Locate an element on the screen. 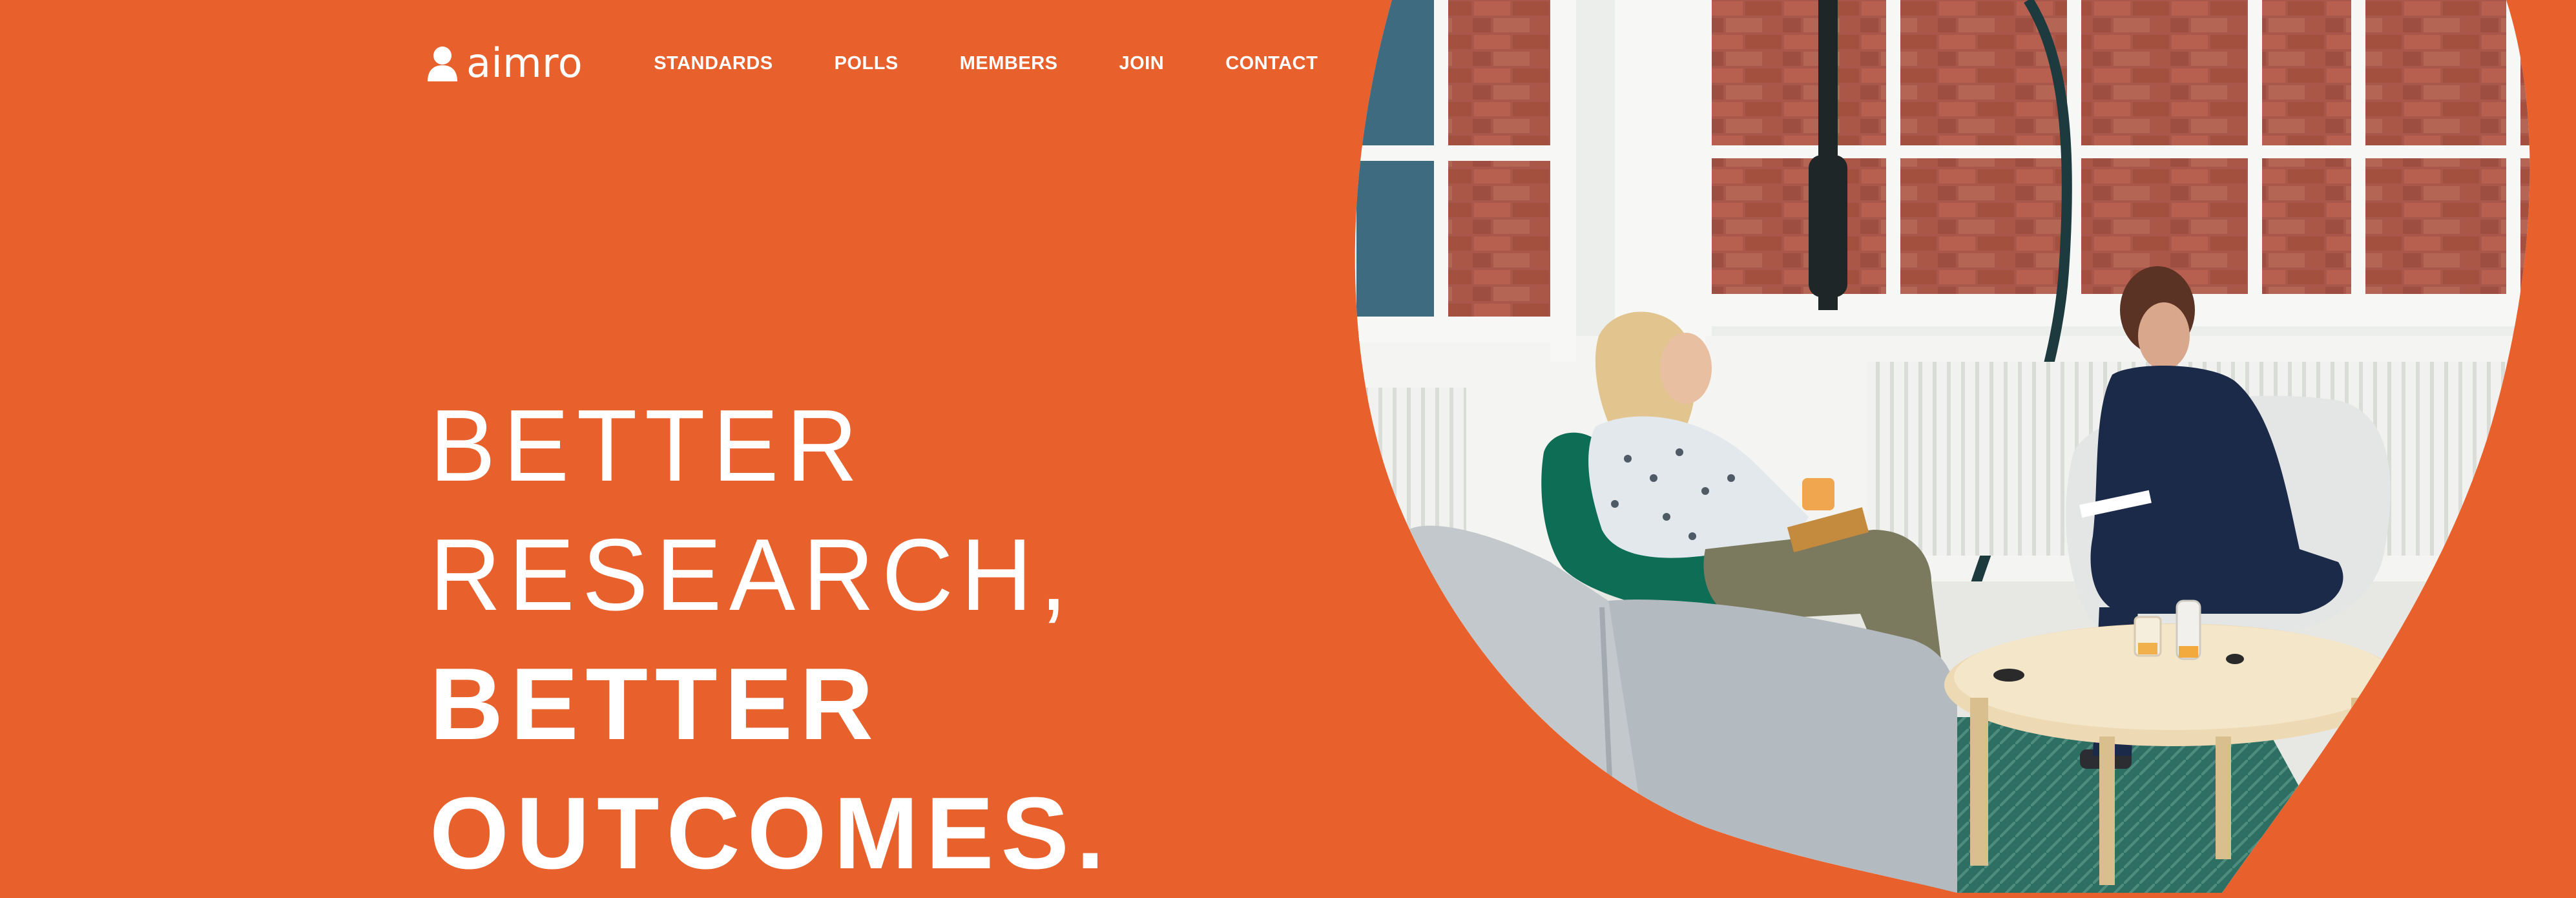 This screenshot has height=898, width=2576. nav-item-contact: CONTACT is located at coordinates (1271, 63).